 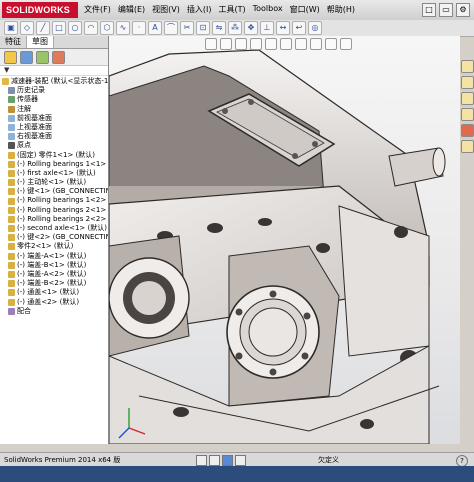 I want to click on display-style-icon, so click(x=286, y=44).